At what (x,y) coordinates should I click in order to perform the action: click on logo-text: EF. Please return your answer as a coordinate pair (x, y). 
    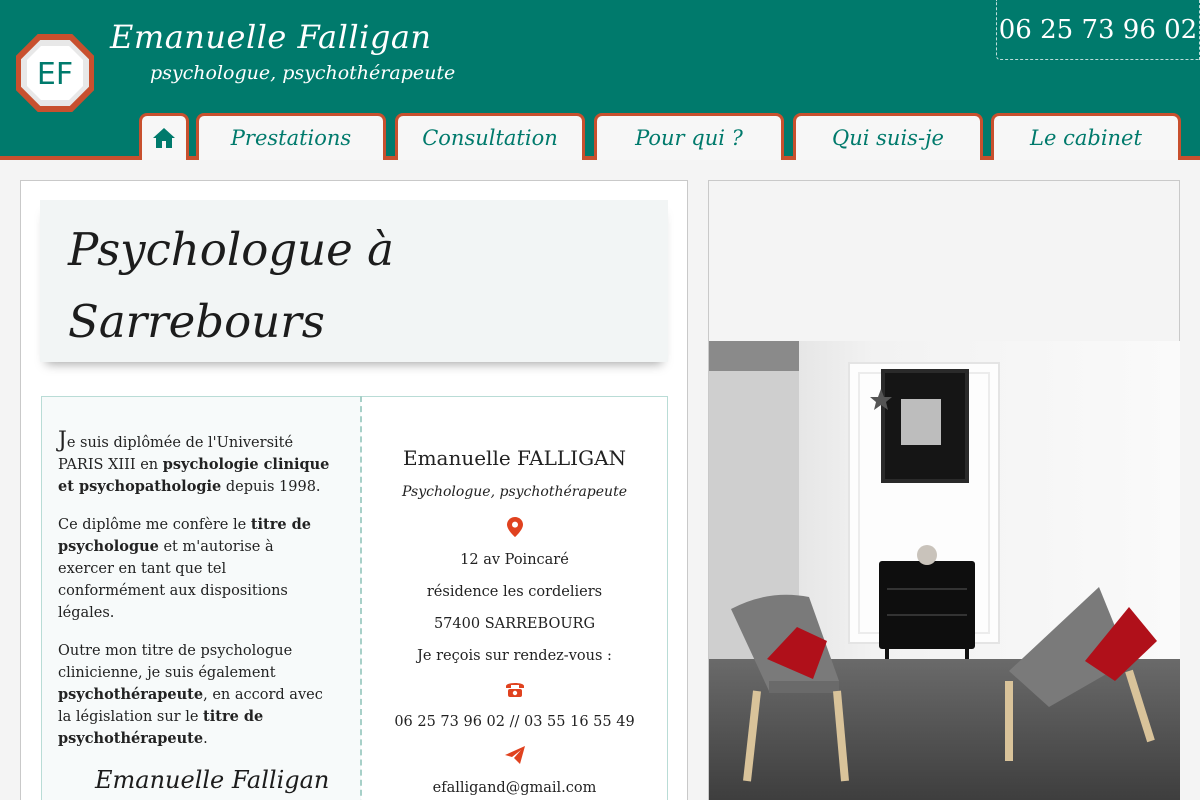
    Looking at the image, I should click on (55, 74).